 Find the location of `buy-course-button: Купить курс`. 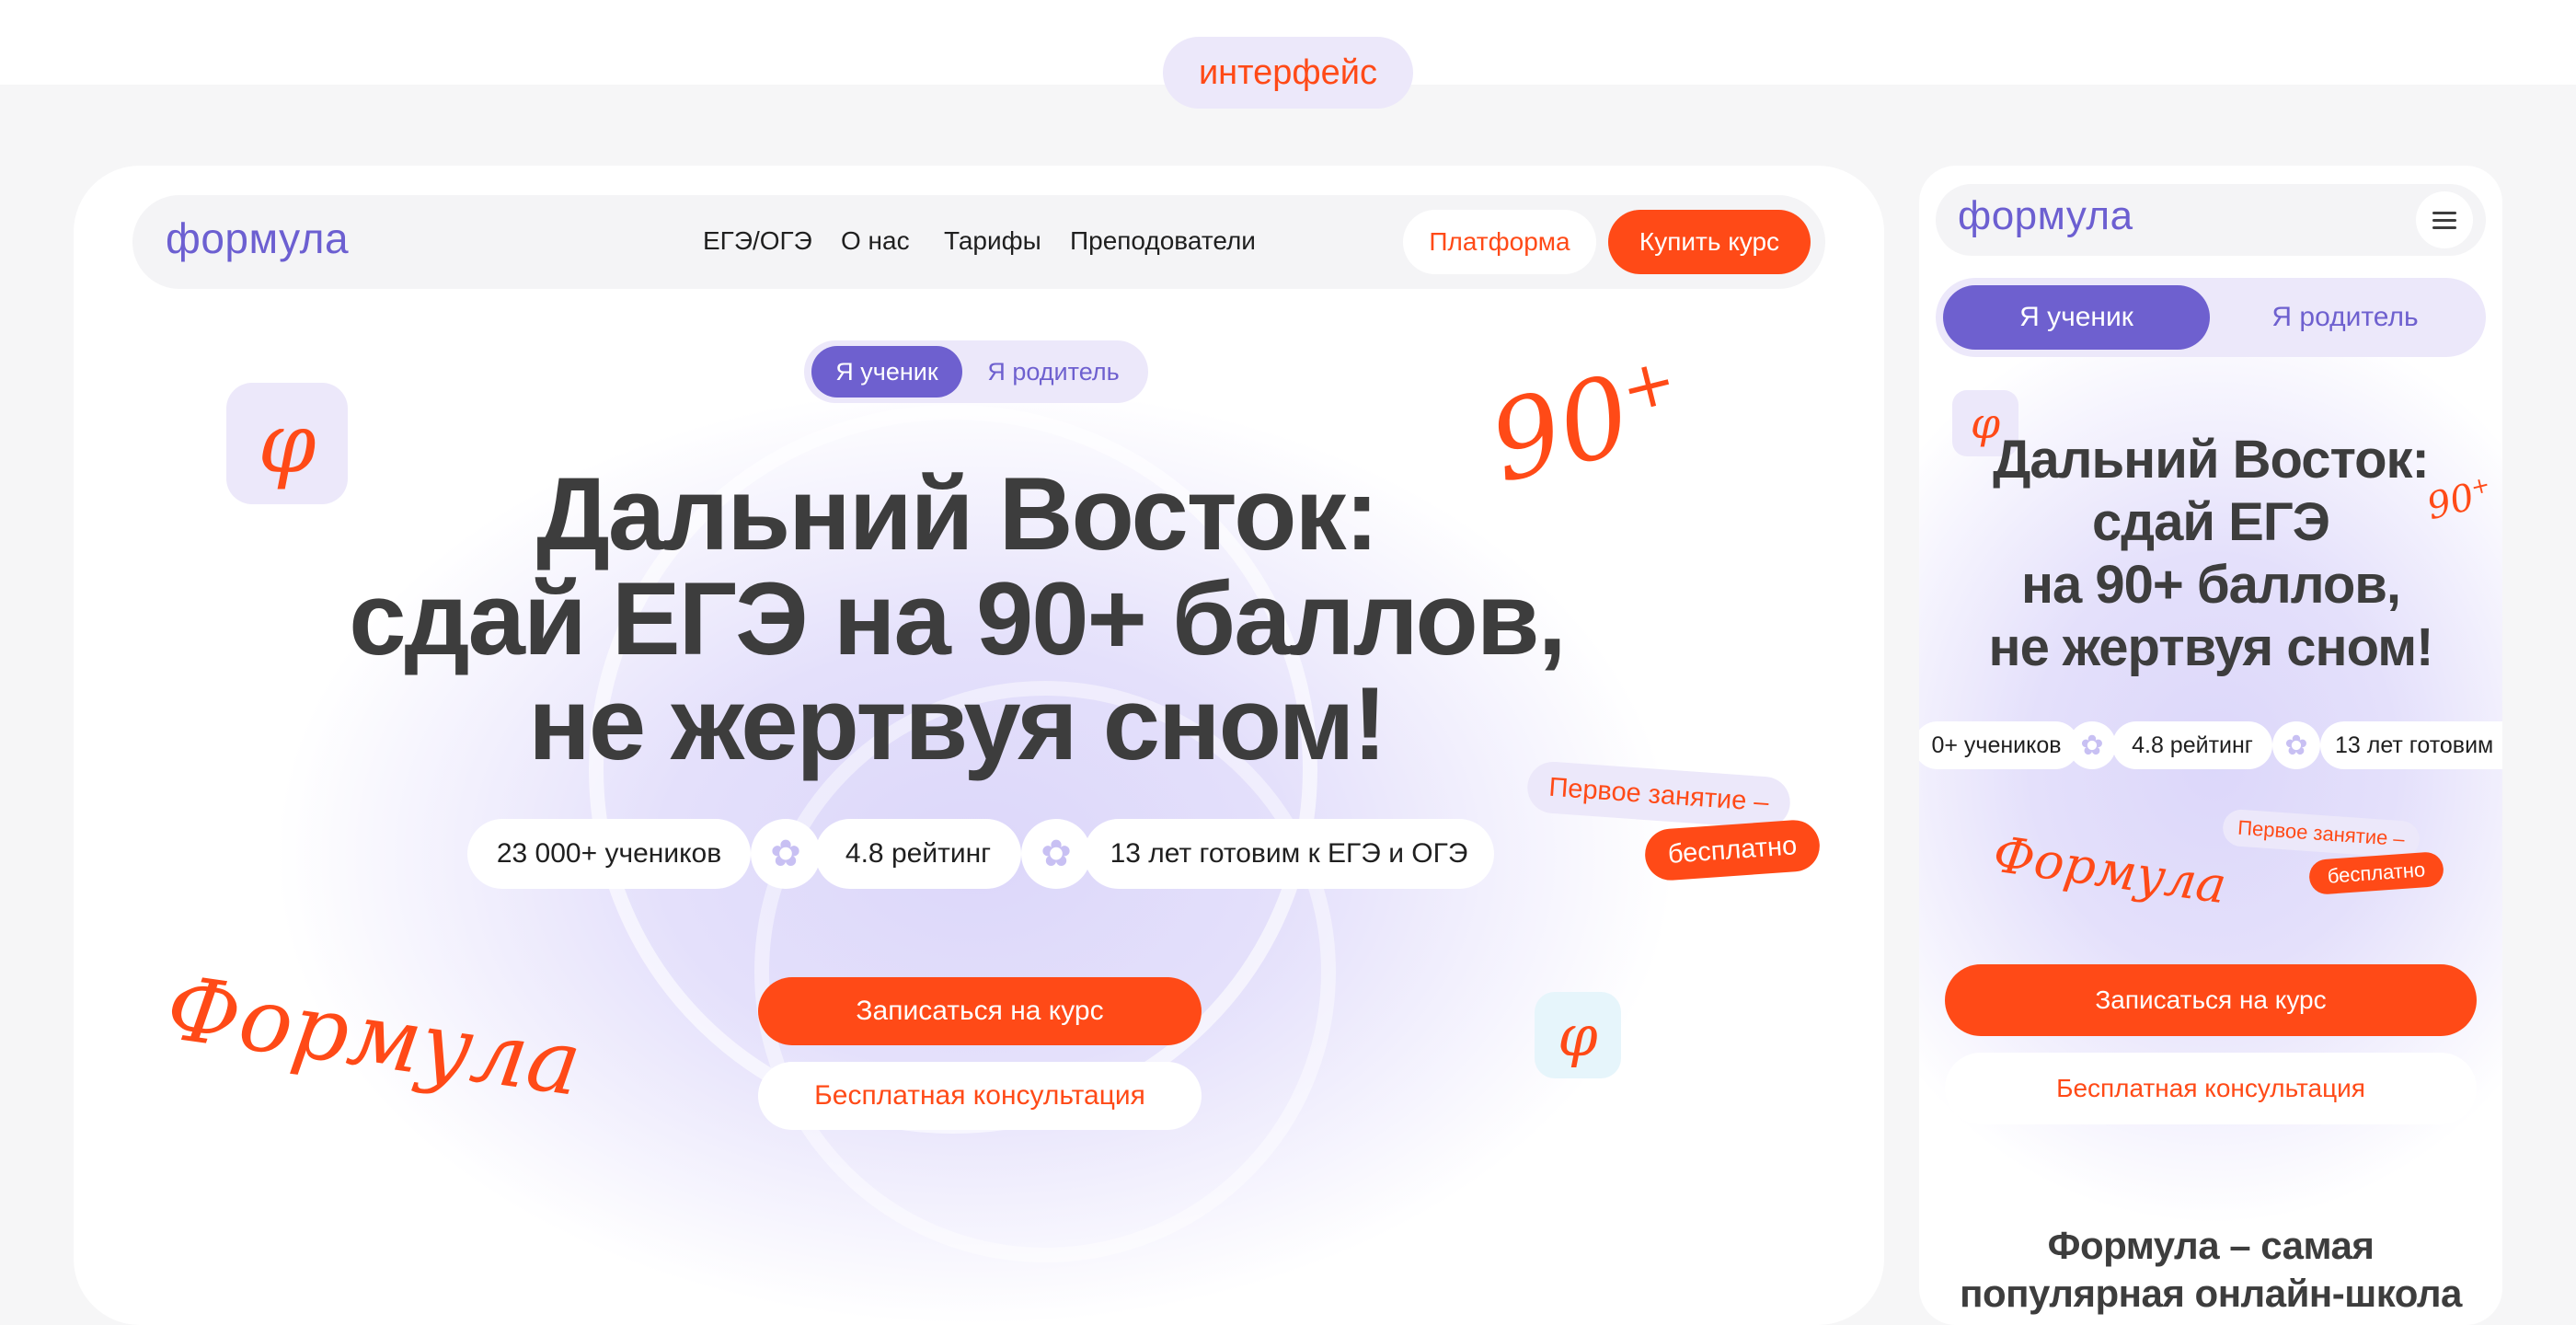

buy-course-button: Купить курс is located at coordinates (1709, 242).